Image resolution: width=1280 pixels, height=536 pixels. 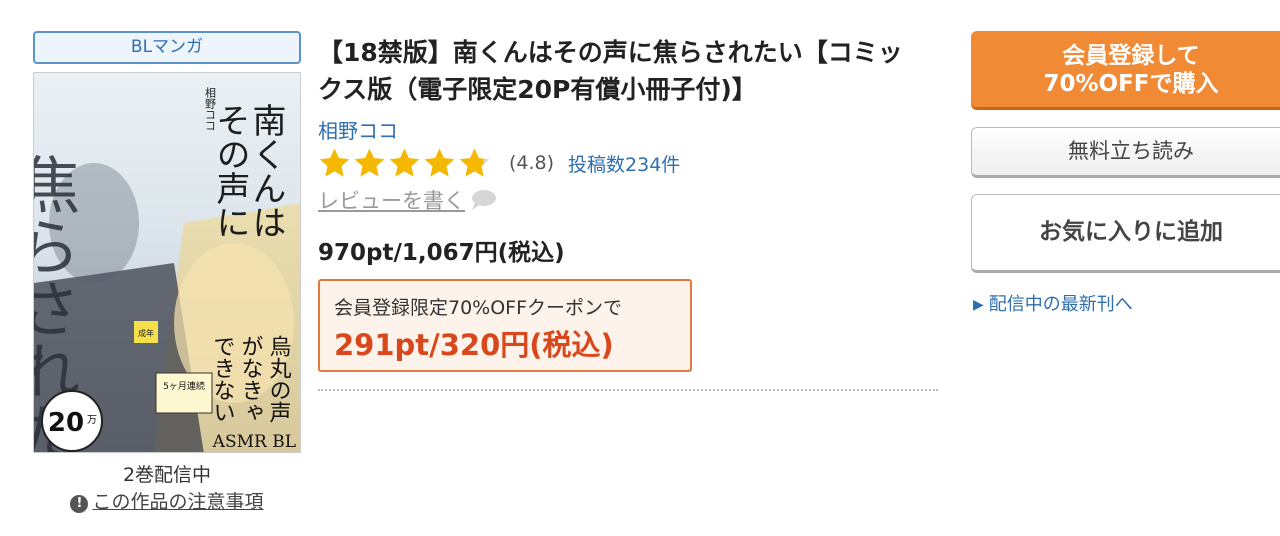 What do you see at coordinates (146, 333) in the screenshot?
I see `cover-seinen-mark: 成年` at bounding box center [146, 333].